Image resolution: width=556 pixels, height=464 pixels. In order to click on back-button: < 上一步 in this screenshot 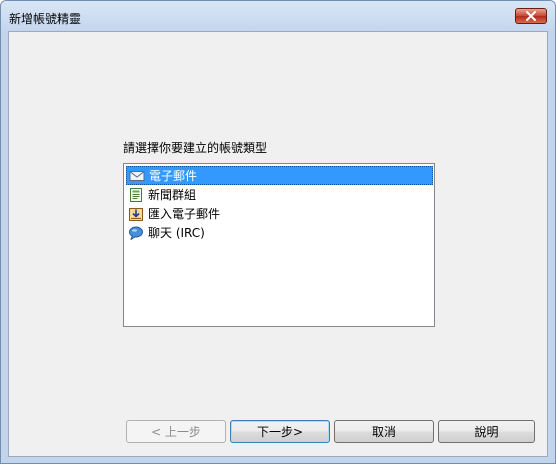, I will do `click(176, 431)`.